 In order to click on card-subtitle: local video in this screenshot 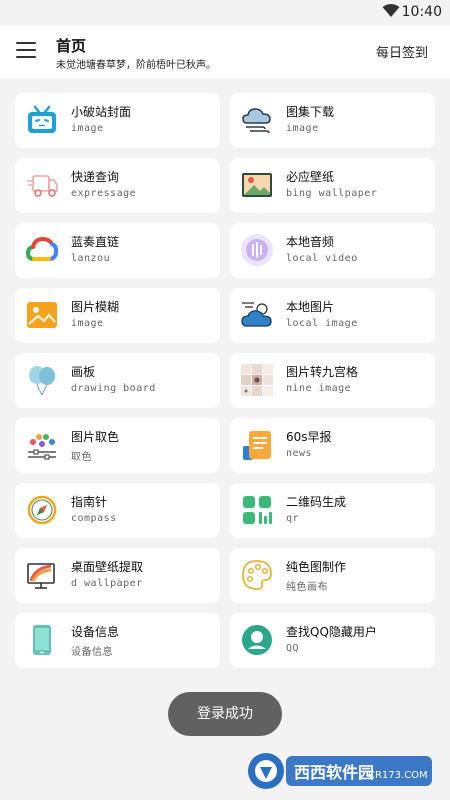, I will do `click(322, 258)`.